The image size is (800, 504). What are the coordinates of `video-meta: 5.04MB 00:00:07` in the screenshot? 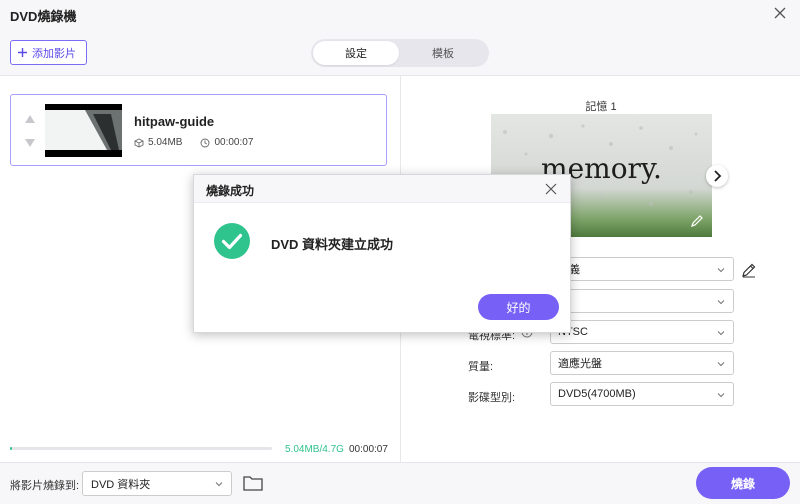 It's located at (193, 142).